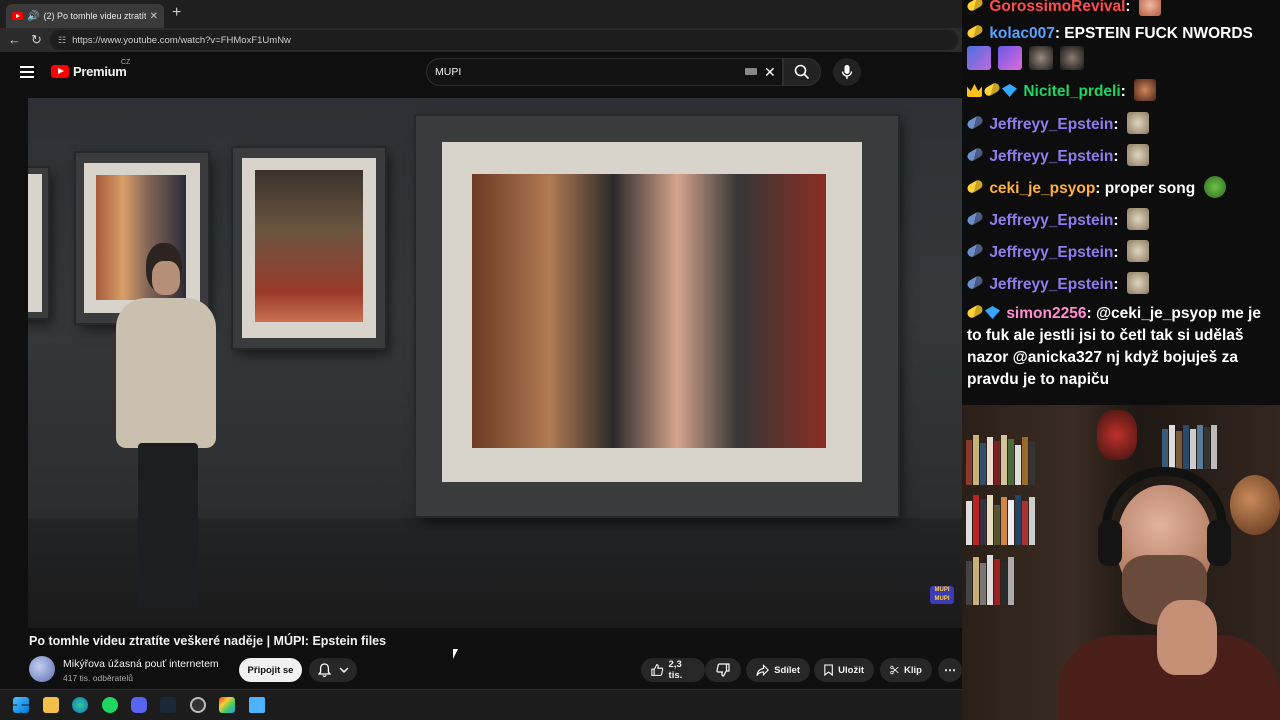  I want to click on chat-username: ceki_je_psyop, so click(1042, 188).